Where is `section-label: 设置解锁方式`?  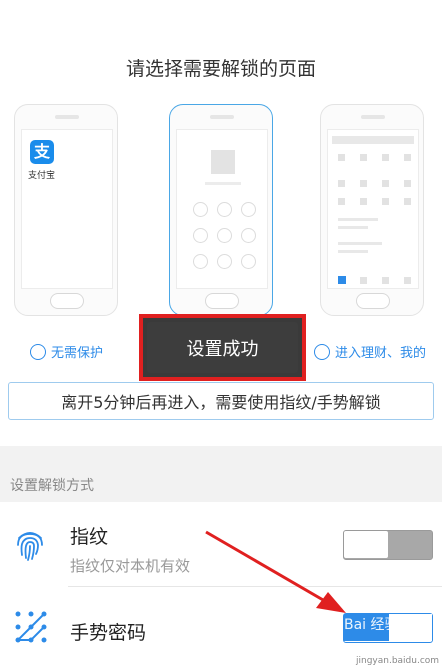 section-label: 设置解锁方式 is located at coordinates (52, 486).